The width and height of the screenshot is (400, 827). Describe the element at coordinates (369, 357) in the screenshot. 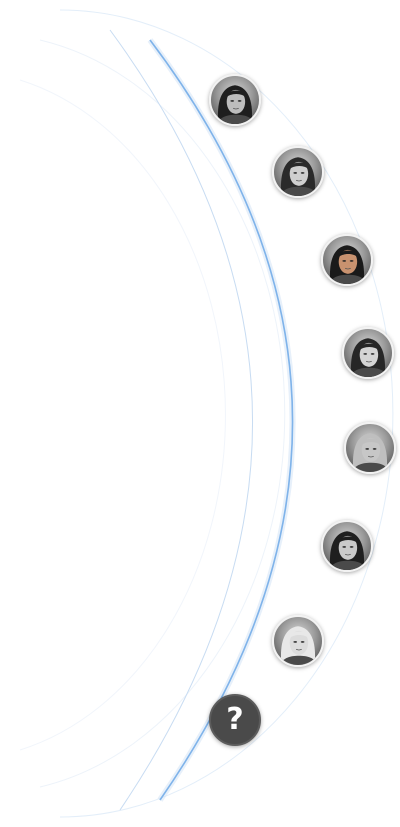

I see `female-with-earring-portrait` at that location.